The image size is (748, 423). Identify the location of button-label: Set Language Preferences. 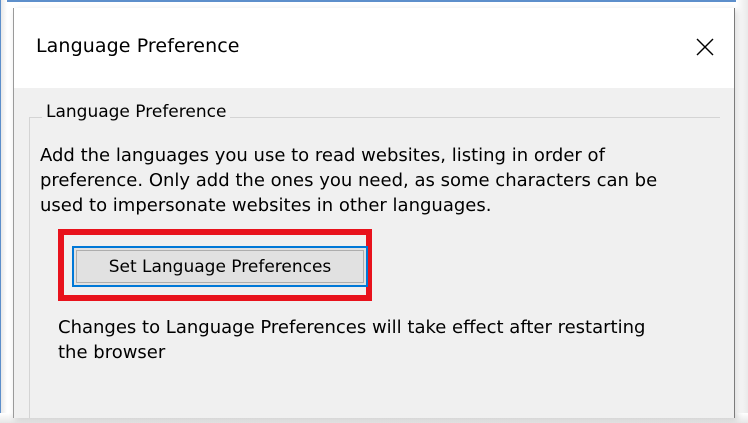
(220, 266).